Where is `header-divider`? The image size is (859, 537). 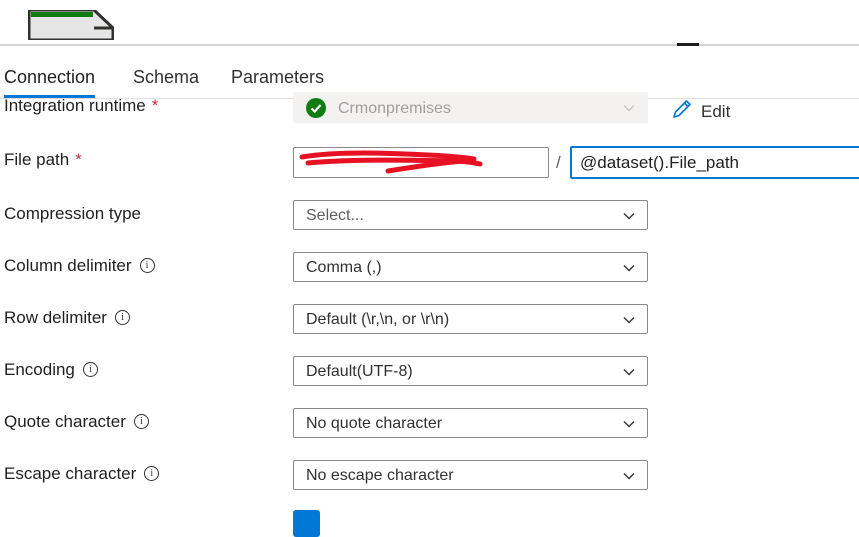 header-divider is located at coordinates (429, 45).